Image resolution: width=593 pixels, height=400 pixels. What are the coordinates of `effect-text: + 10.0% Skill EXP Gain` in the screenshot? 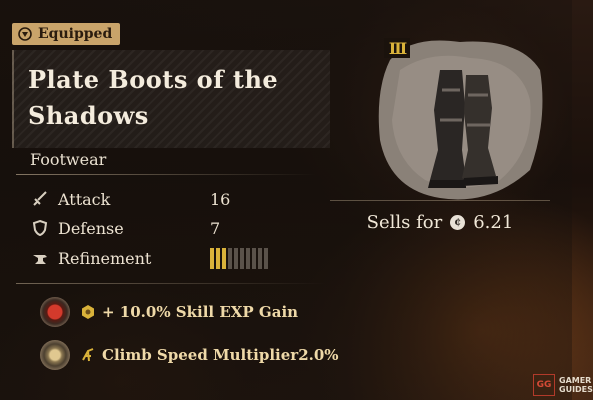 It's located at (200, 312).